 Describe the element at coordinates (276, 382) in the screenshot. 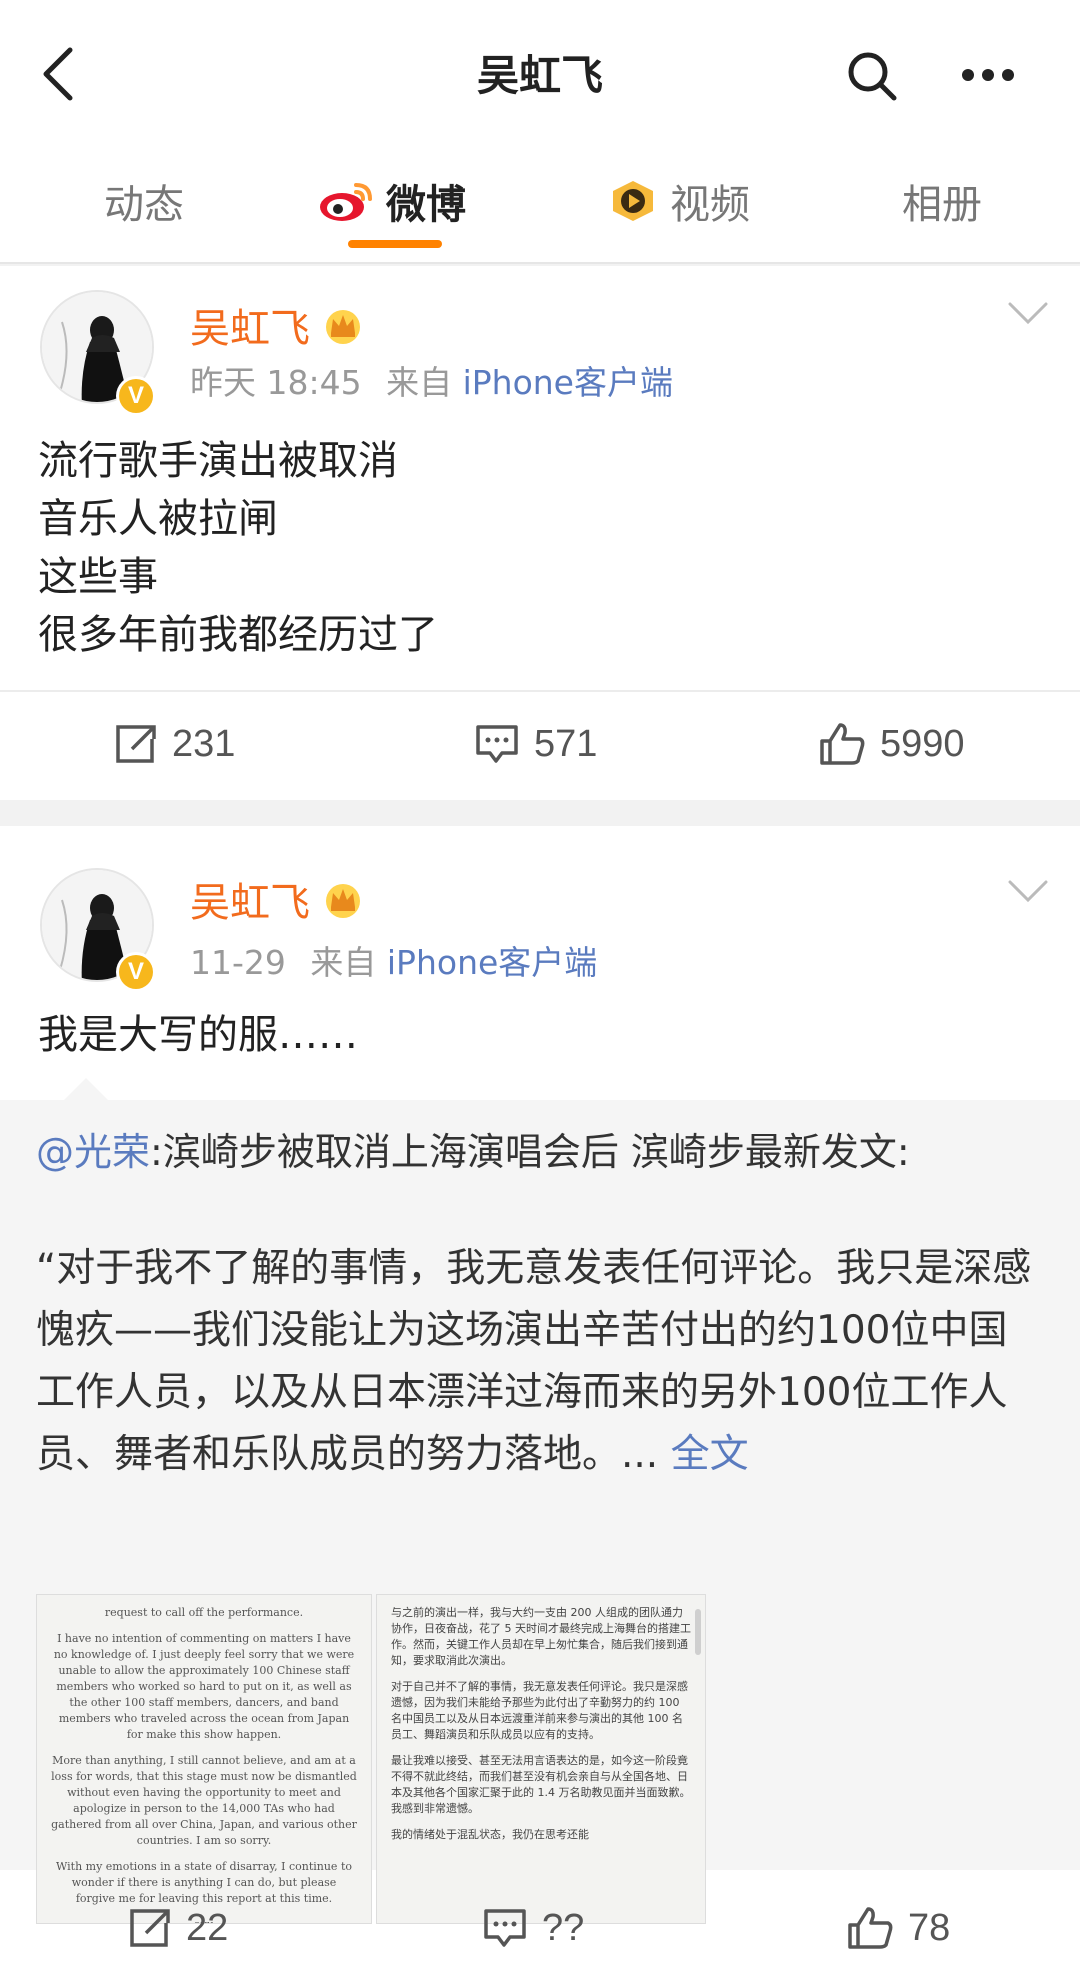

I see `post-time: 昨天 18:45` at that location.